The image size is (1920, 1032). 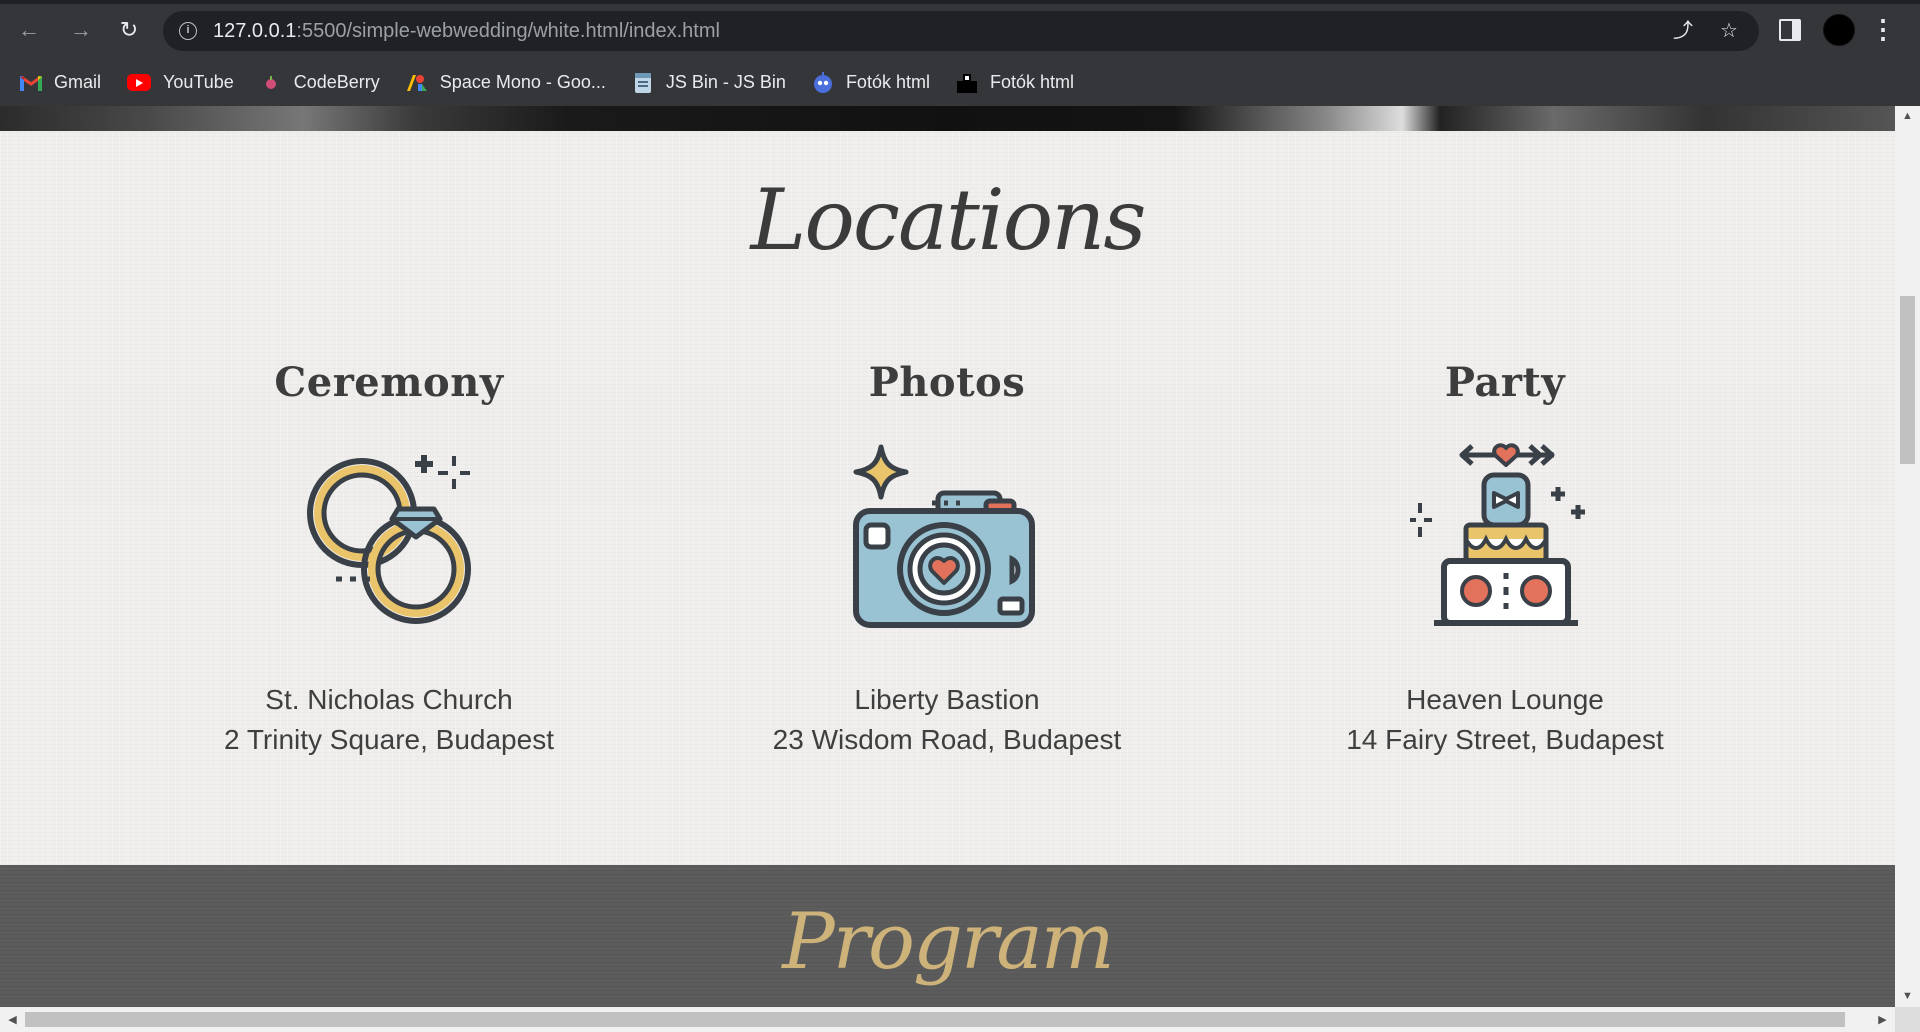 What do you see at coordinates (944, 536) in the screenshot?
I see `camera-icon` at bounding box center [944, 536].